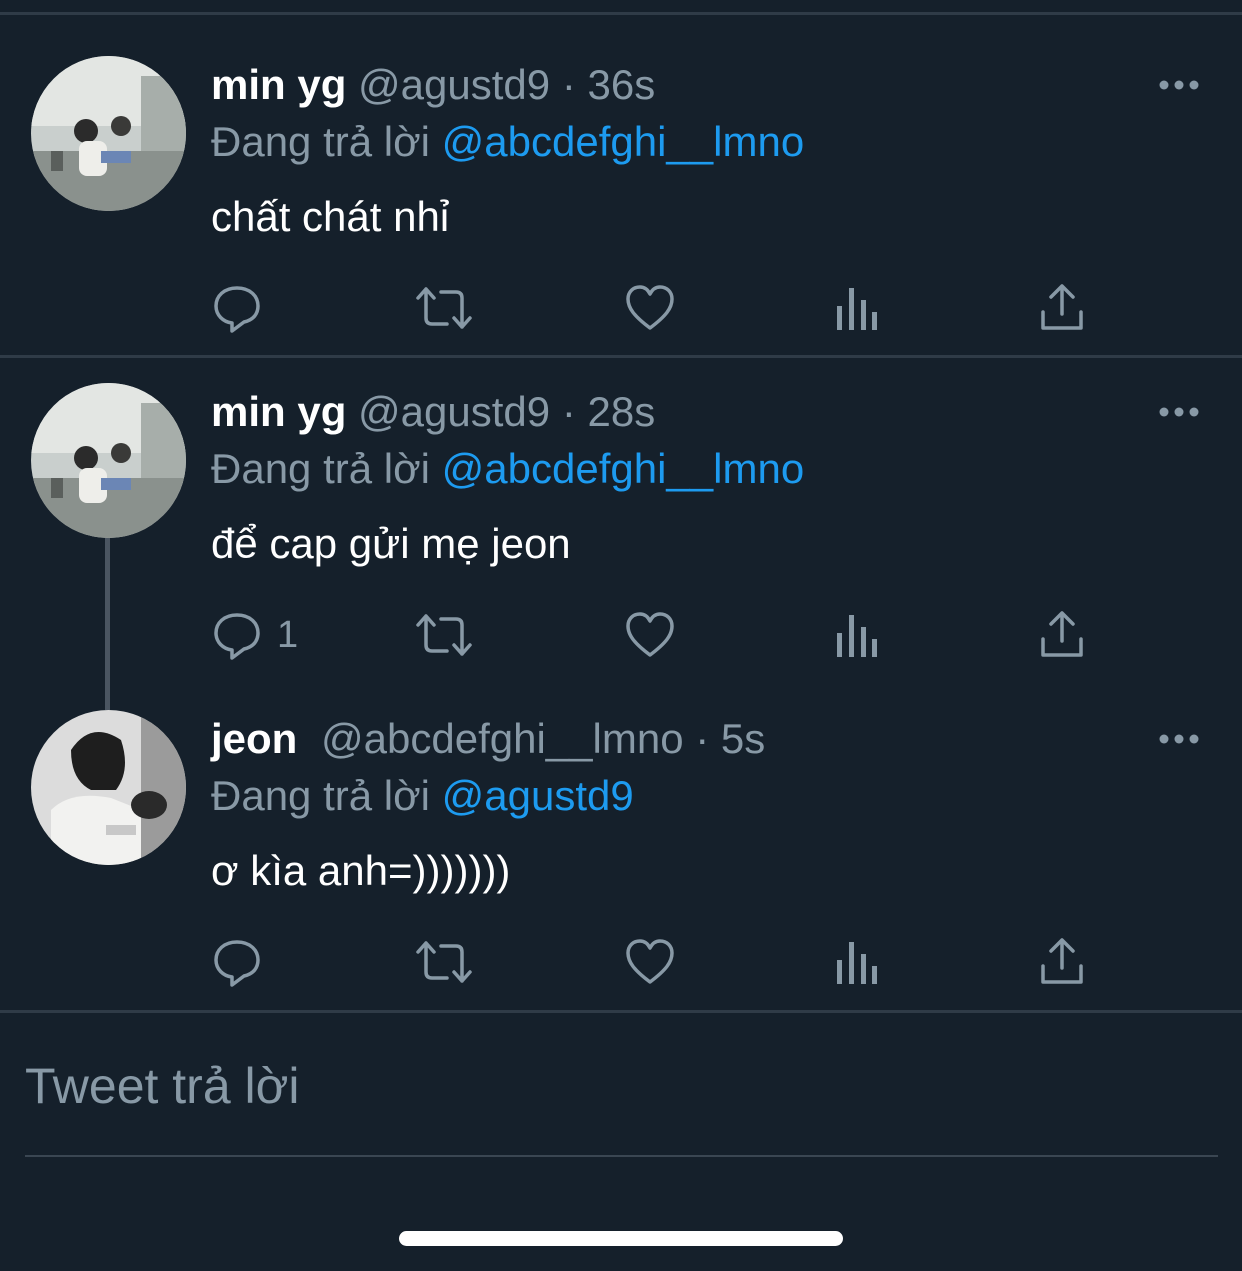 This screenshot has width=1242, height=1271. What do you see at coordinates (621, 84) in the screenshot?
I see `timestamp: 36s` at bounding box center [621, 84].